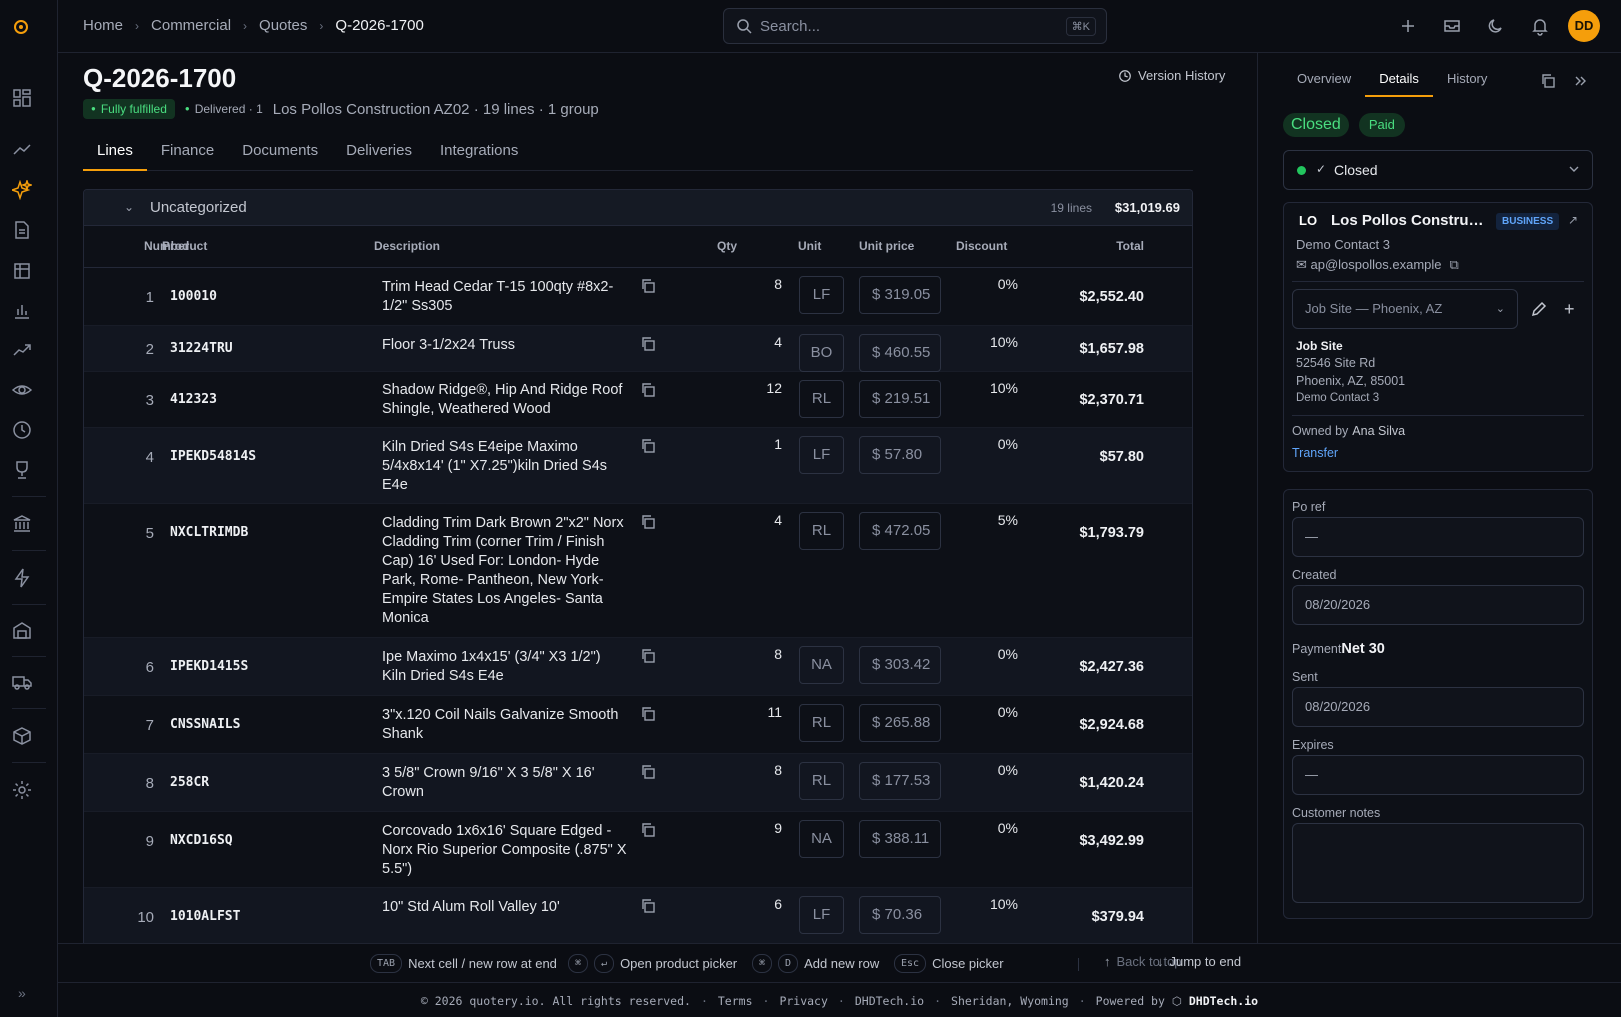 This screenshot has height=1017, width=1621. Describe the element at coordinates (1580, 81) in the screenshot. I see `collapse-panel-icon` at that location.